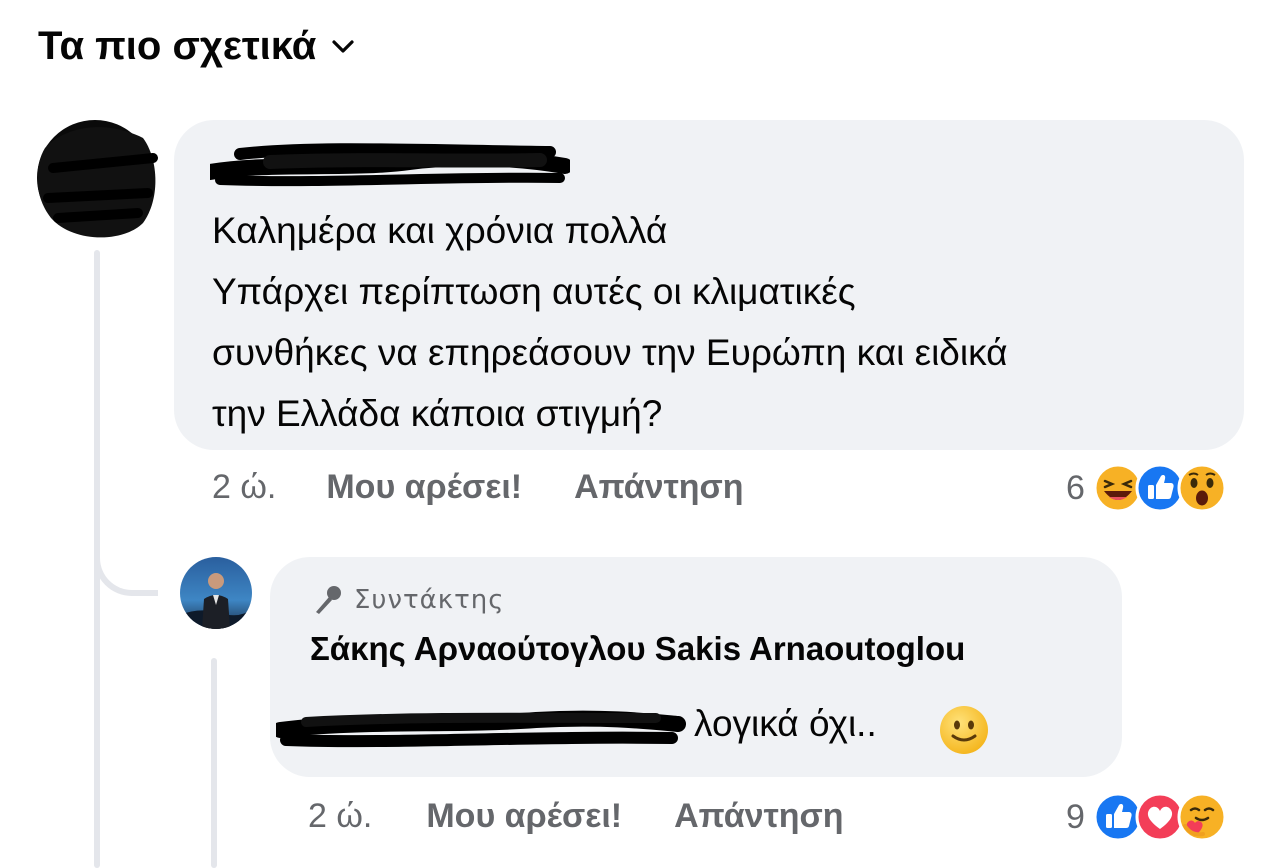 The width and height of the screenshot is (1284, 868). Describe the element at coordinates (1146, 488) in the screenshot. I see `reaction-summary: 6` at that location.